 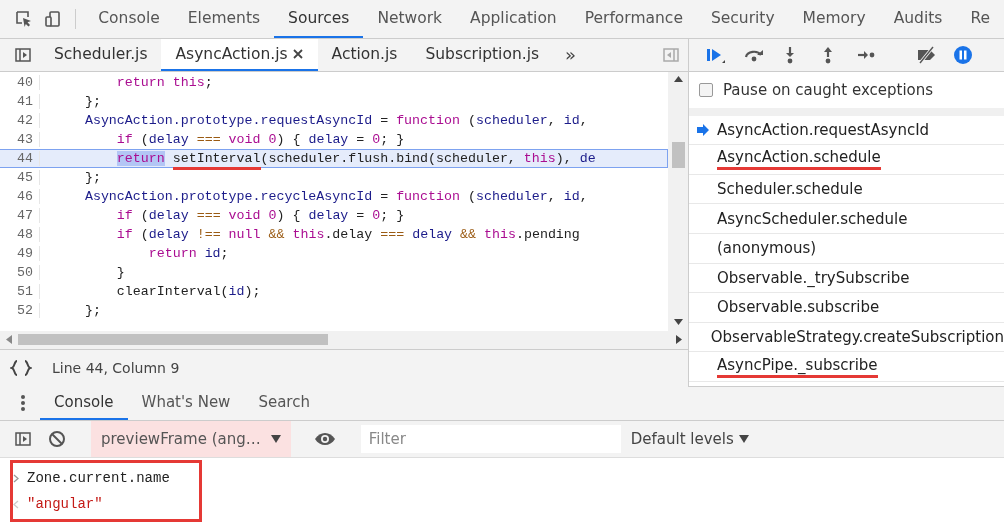 I want to click on call-frame: Observable.subscribe, so click(x=846, y=308).